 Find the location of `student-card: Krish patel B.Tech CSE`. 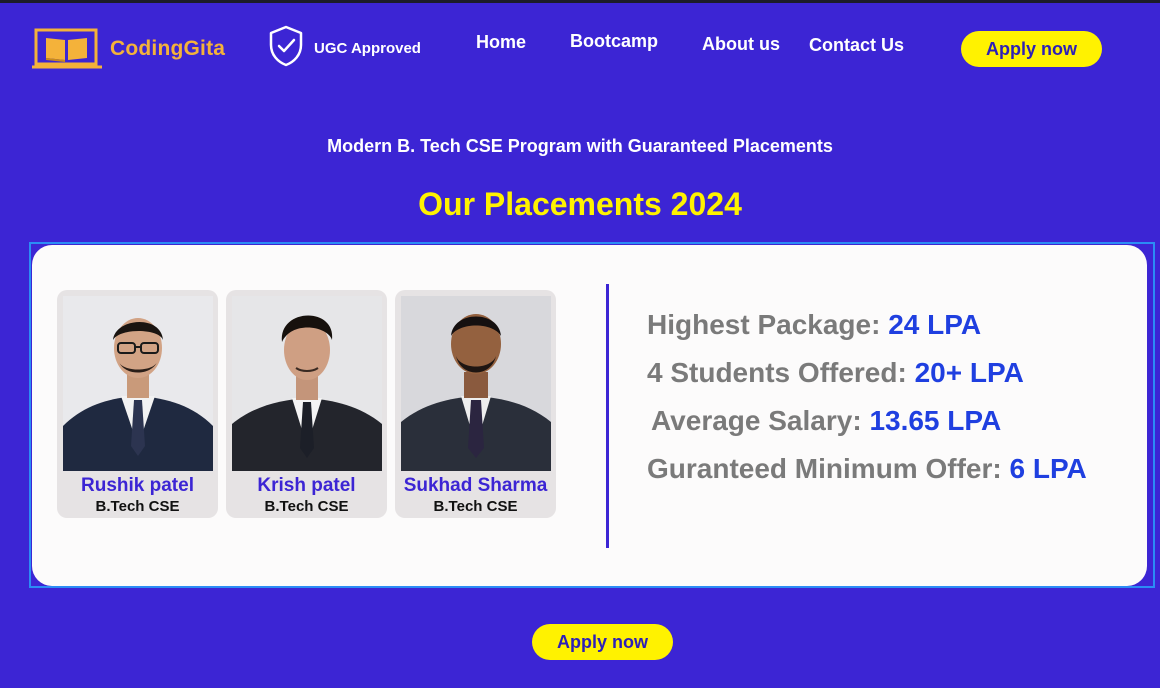

student-card: Krish patel B.Tech CSE is located at coordinates (306, 404).